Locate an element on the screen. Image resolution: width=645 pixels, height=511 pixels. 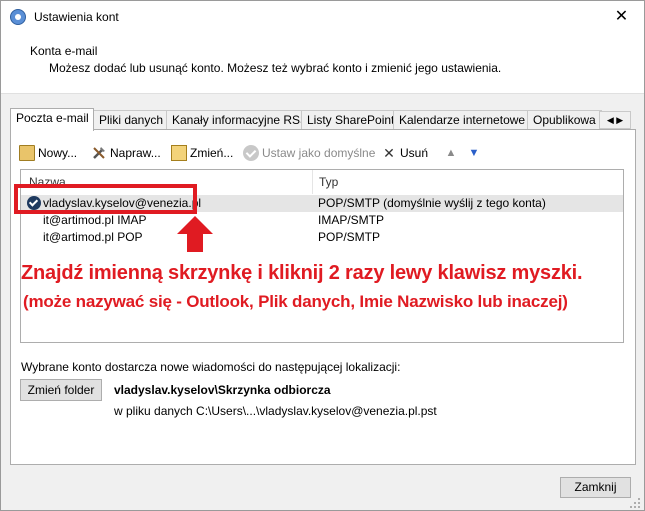
remove-account-label: Usuń is located at coordinates (414, 153).